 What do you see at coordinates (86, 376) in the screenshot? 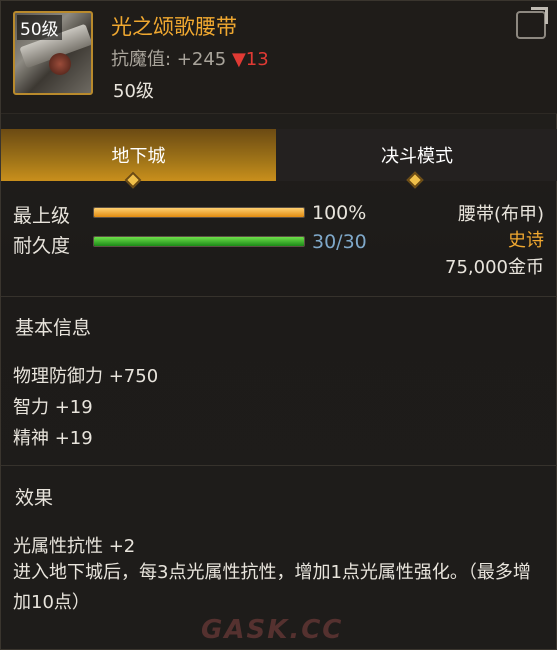
I see `basic-line-defense: 物理防御力 +750` at bounding box center [86, 376].